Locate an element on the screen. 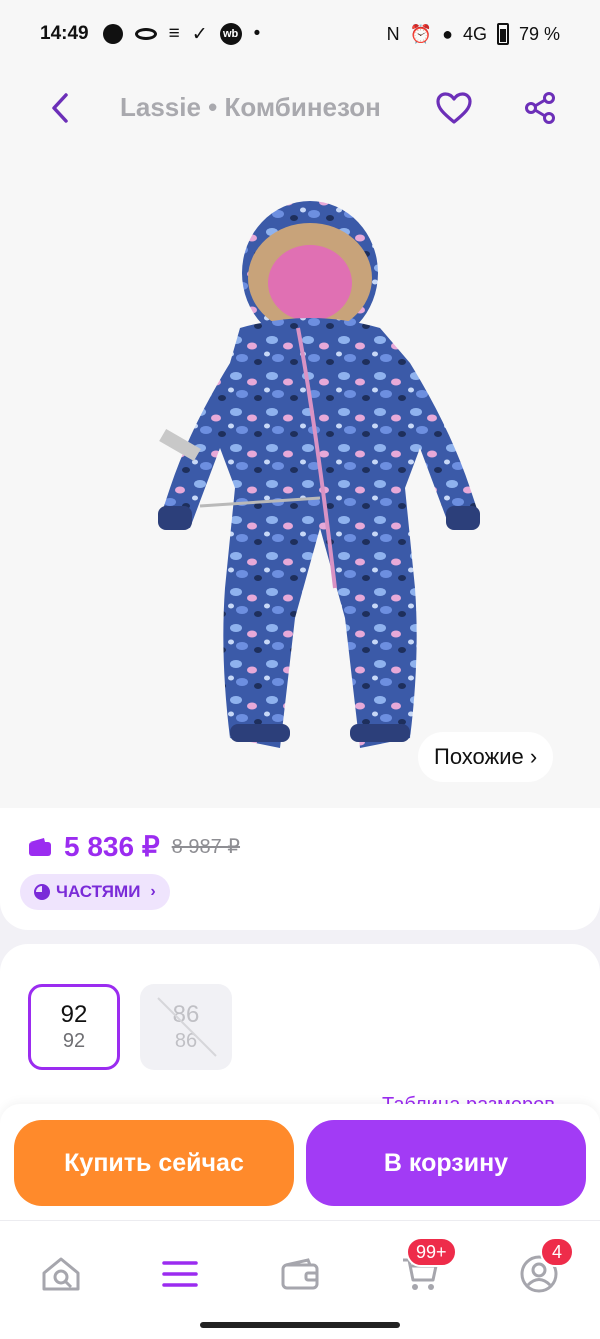 This screenshot has width=600, height=1339. price-row: 5 836 ₽ 8 987 ₽ is located at coordinates (134, 846).